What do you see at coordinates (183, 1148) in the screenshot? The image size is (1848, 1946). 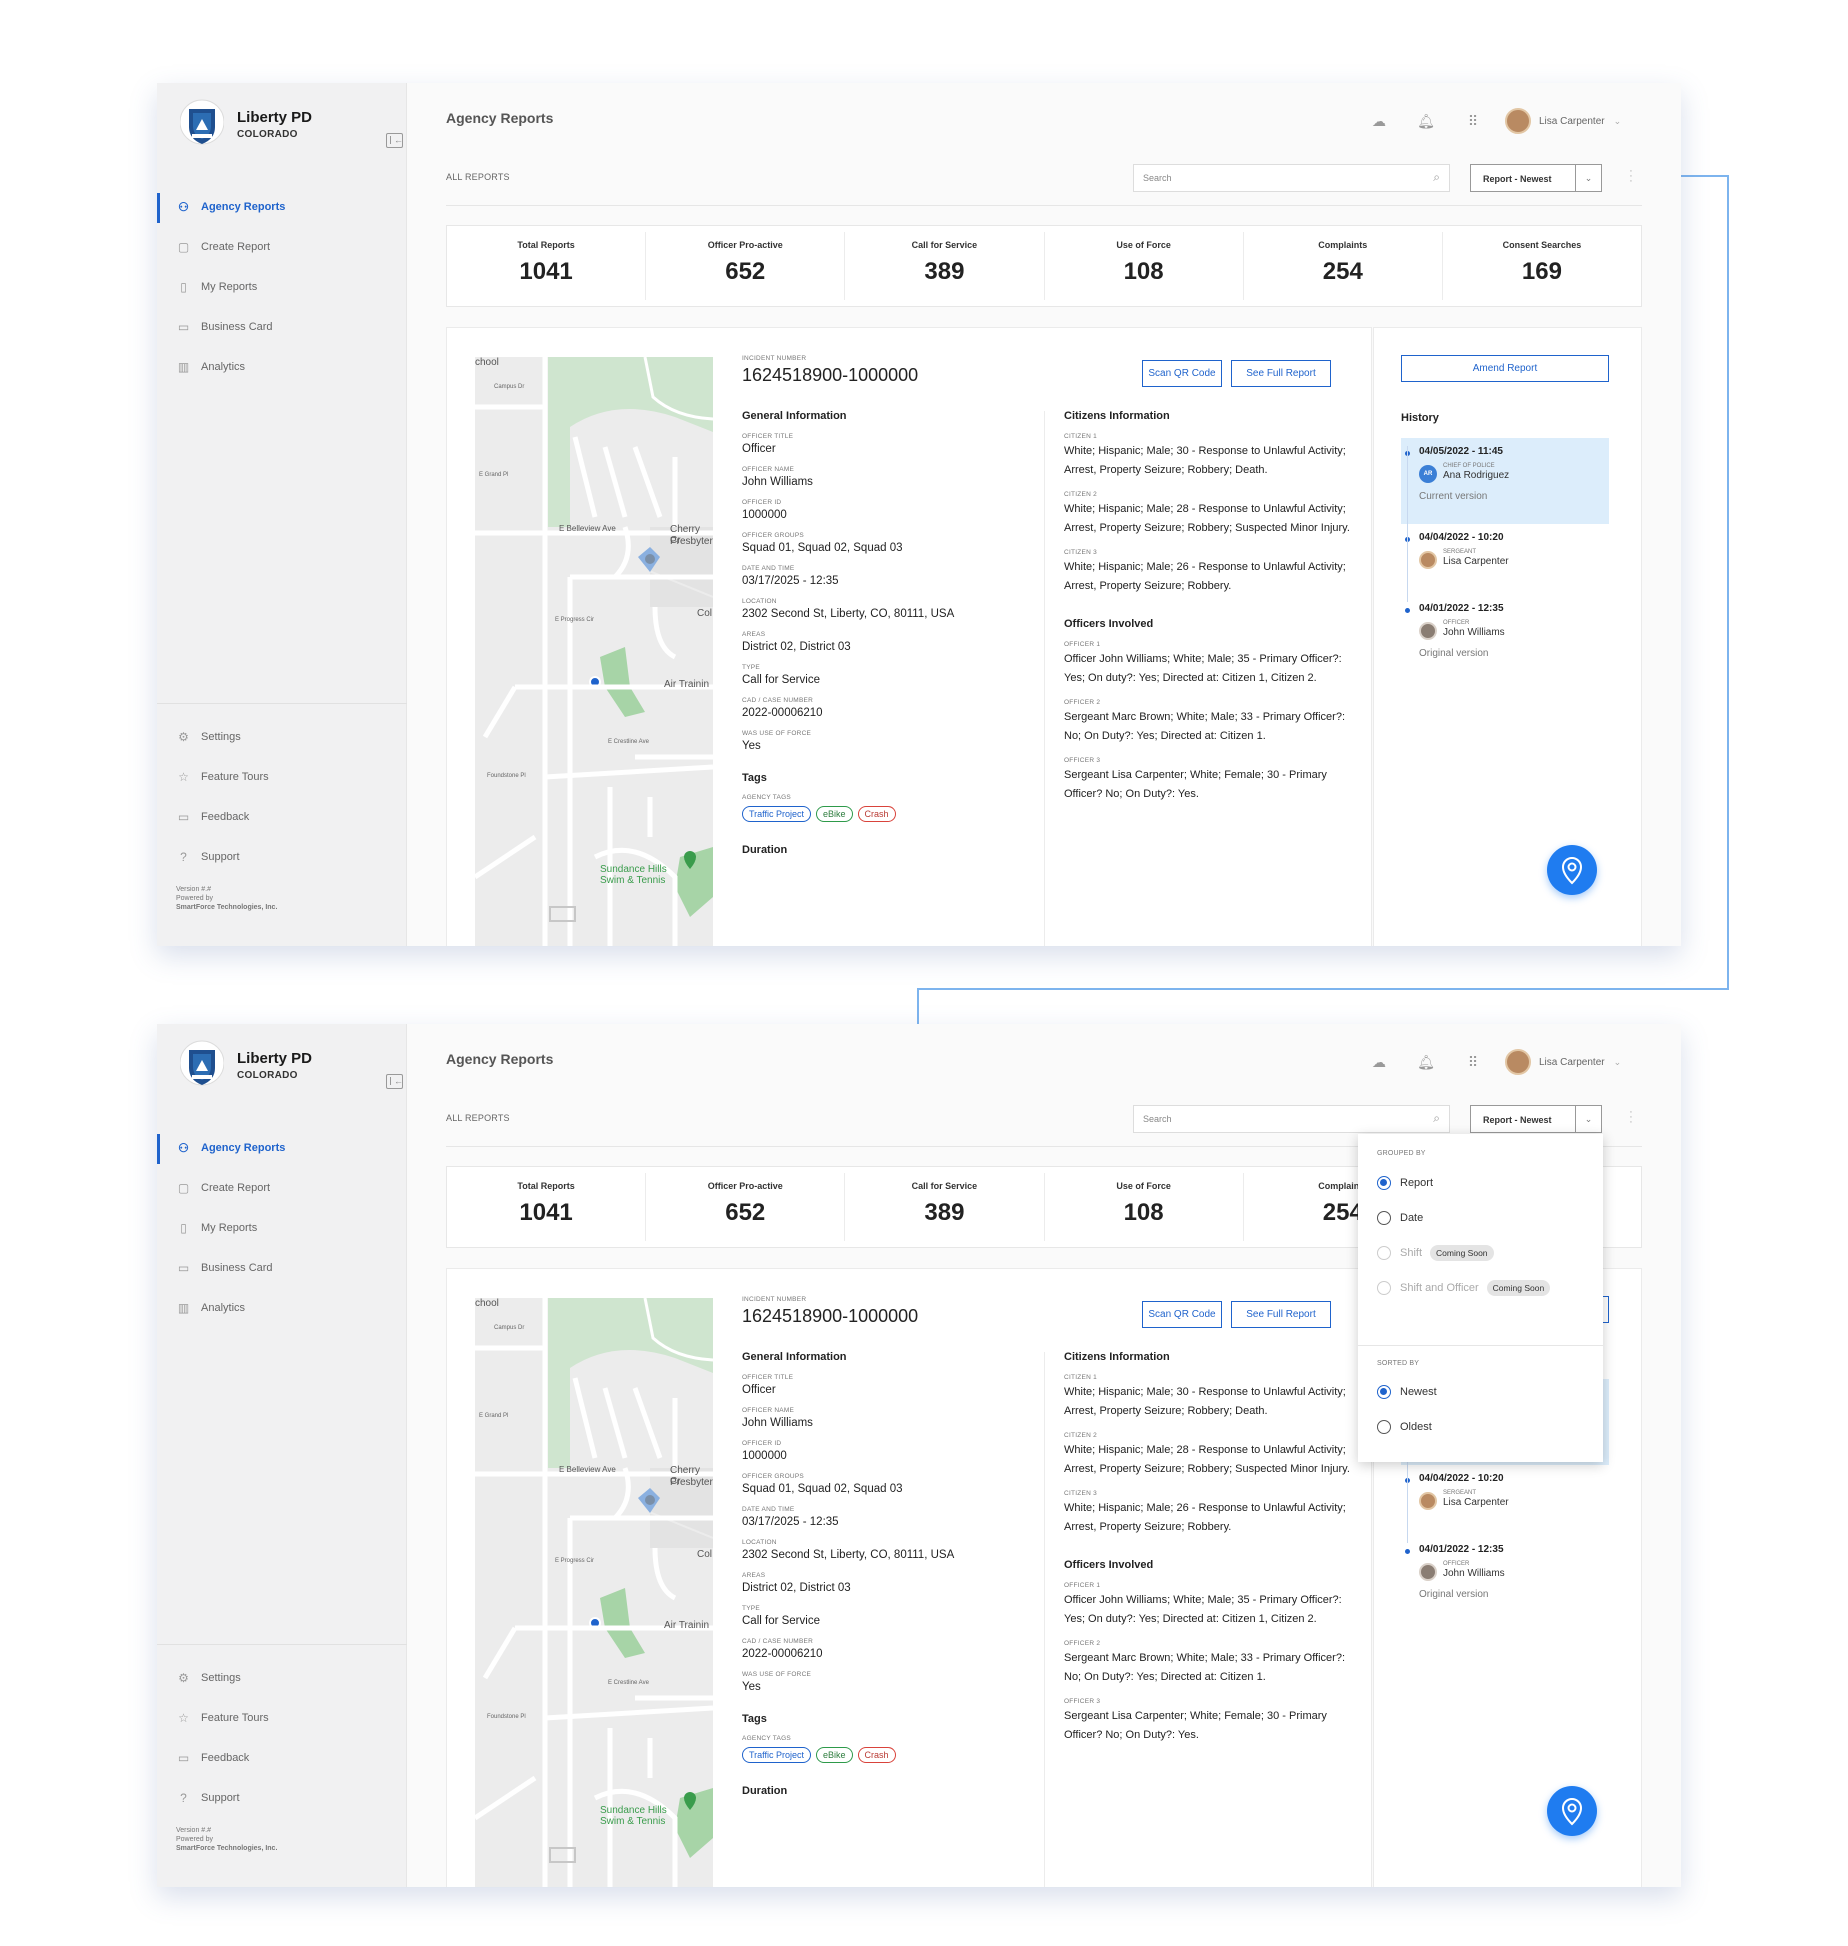 I see `users-icon: ⚇` at bounding box center [183, 1148].